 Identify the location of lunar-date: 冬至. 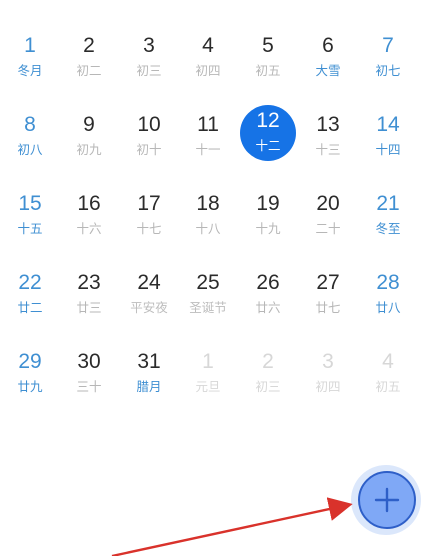
(388, 228).